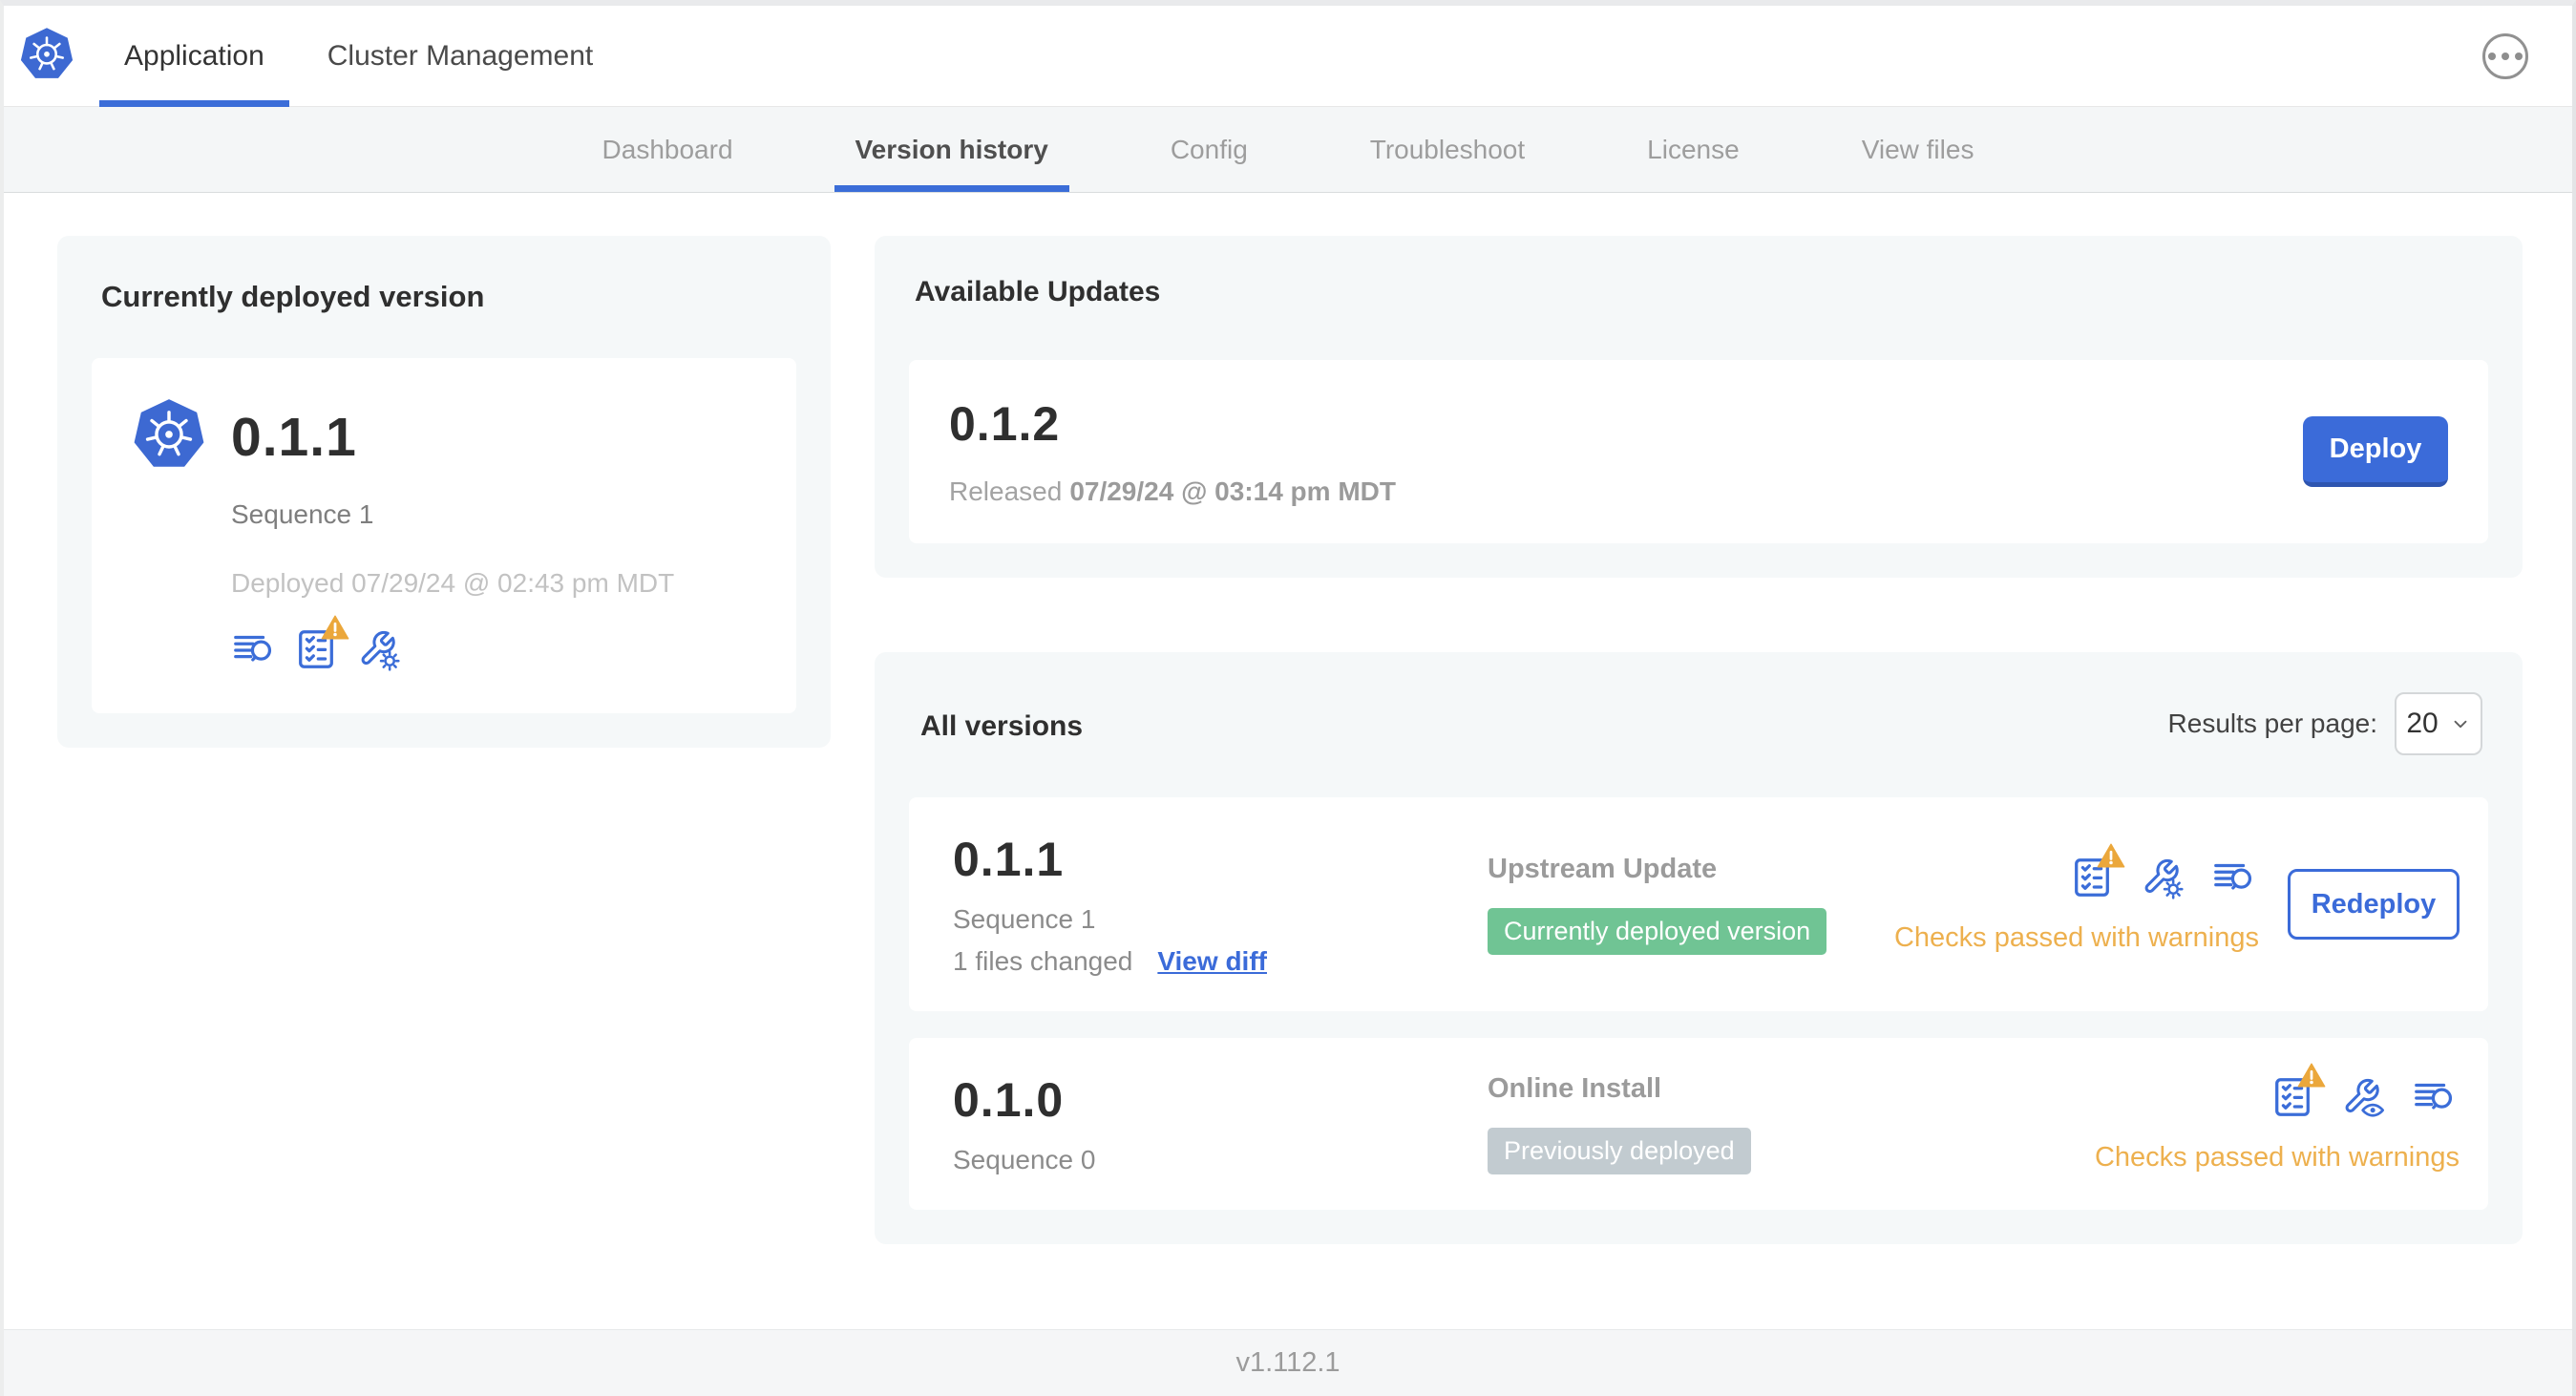 The height and width of the screenshot is (1396, 2576). Describe the element at coordinates (1575, 1088) in the screenshot. I see `row-source-label: Online Install` at that location.